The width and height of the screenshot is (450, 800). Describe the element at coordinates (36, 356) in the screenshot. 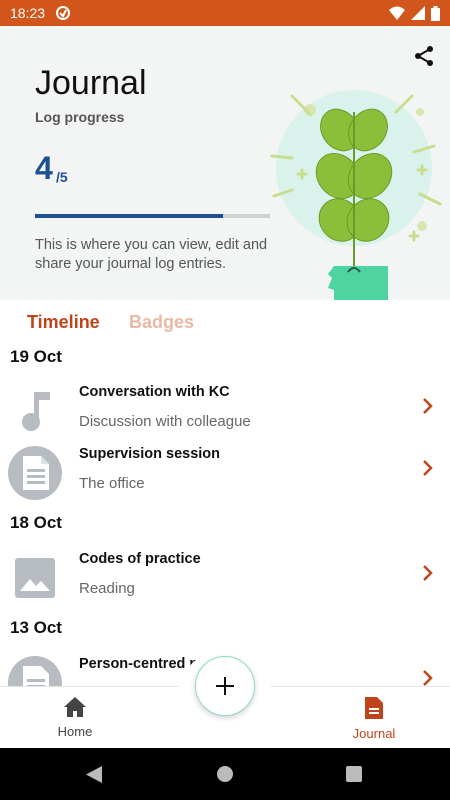

I see `date-heading: 19 Oct` at that location.